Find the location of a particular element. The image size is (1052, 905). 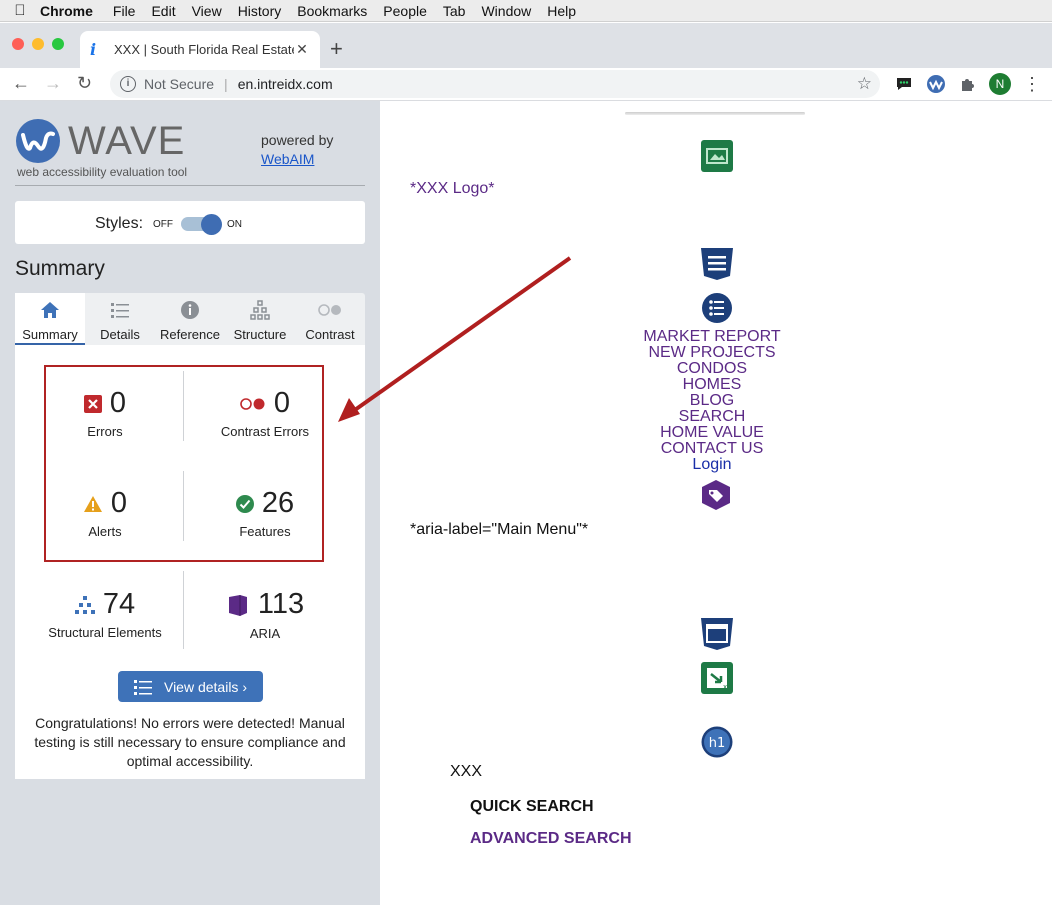

tab-structure: Structure is located at coordinates (260, 319).